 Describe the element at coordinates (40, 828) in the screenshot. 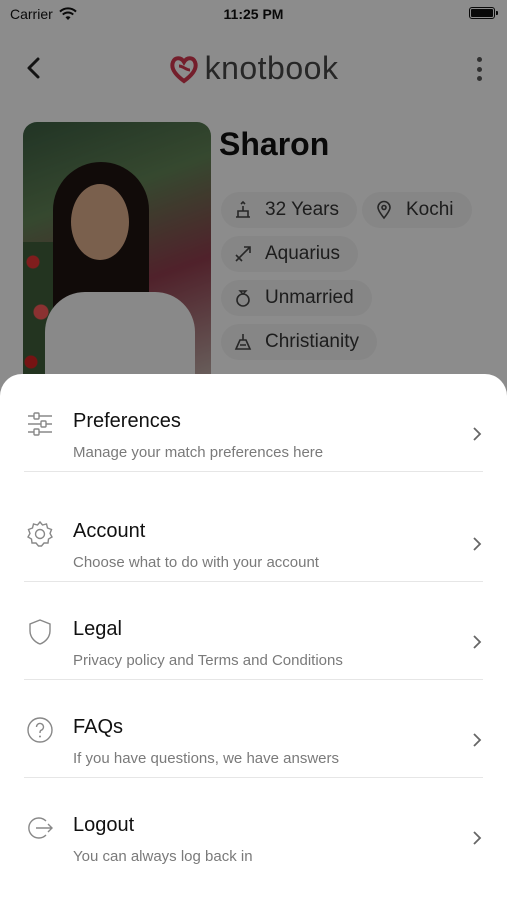

I see `logout-icon` at that location.